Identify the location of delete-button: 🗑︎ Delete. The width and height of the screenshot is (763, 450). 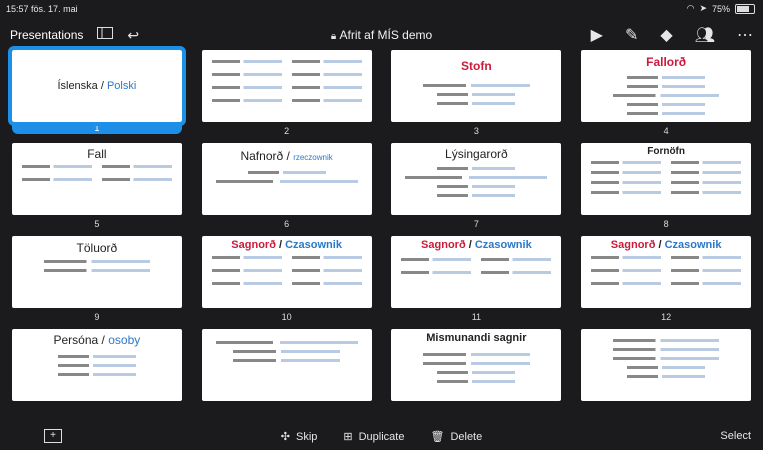
(456, 437).